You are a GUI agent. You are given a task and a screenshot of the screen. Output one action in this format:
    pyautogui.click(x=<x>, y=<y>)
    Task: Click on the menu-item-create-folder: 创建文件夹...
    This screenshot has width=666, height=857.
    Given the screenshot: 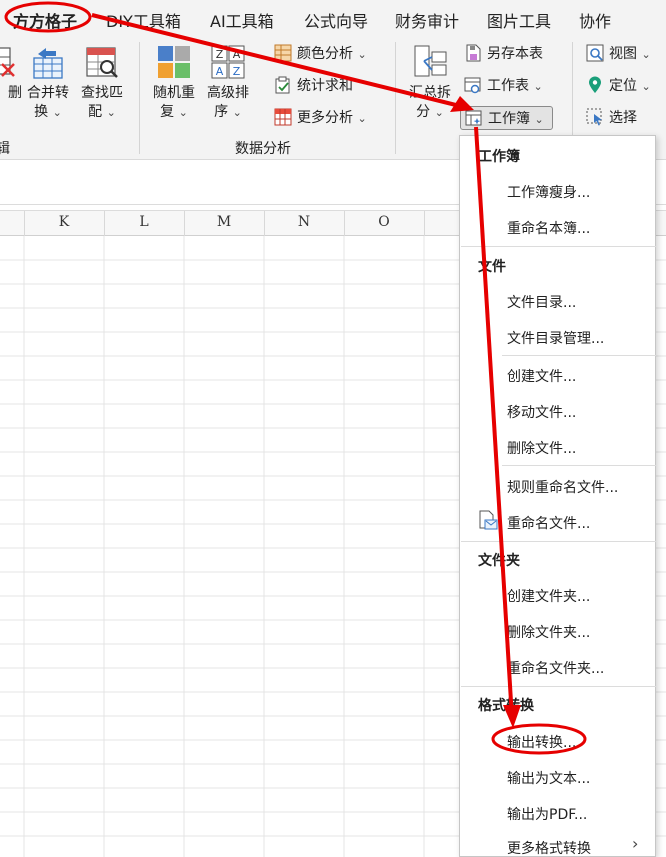 What is the action you would take?
    pyautogui.click(x=548, y=596)
    